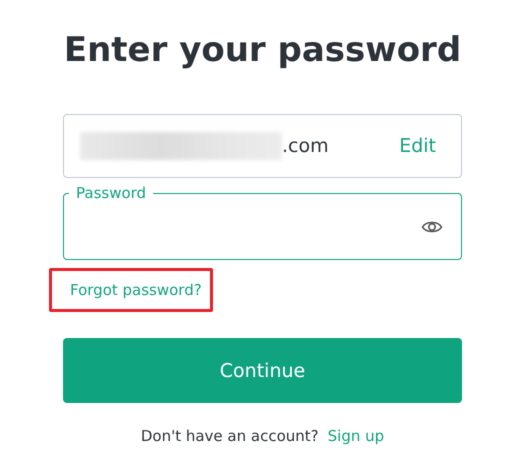  What do you see at coordinates (356, 436) in the screenshot?
I see `sign-up-link: Sign up` at bounding box center [356, 436].